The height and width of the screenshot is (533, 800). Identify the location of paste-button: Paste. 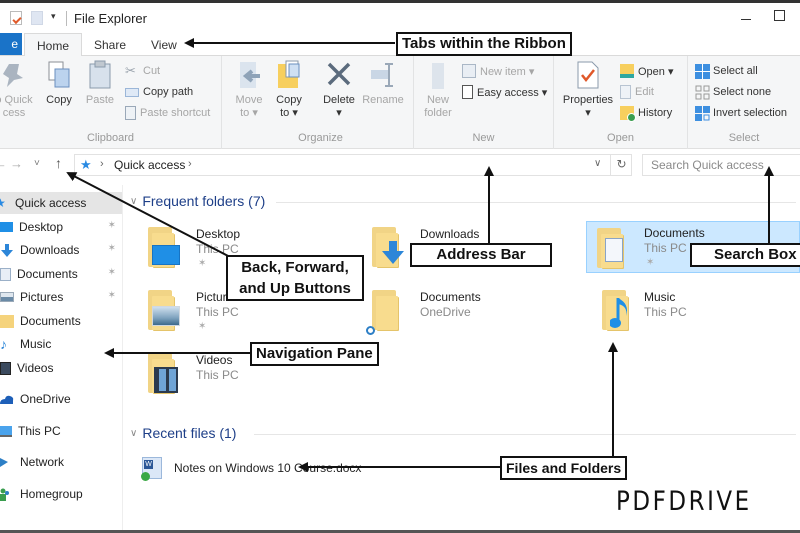
(100, 83).